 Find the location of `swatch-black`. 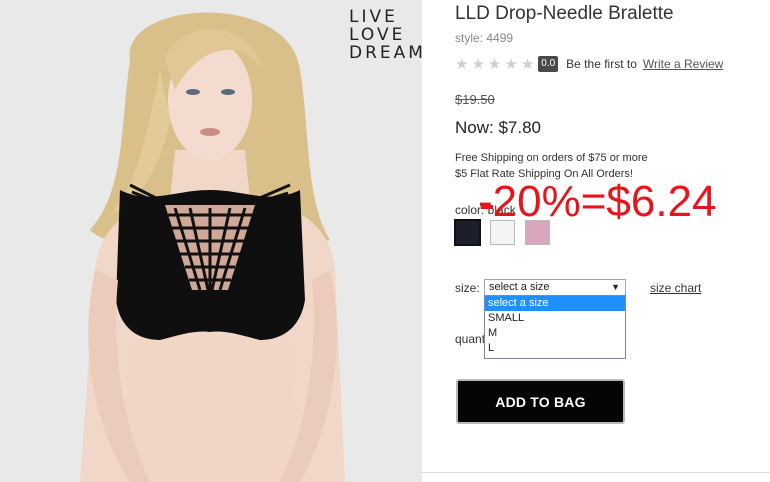

swatch-black is located at coordinates (467, 232).